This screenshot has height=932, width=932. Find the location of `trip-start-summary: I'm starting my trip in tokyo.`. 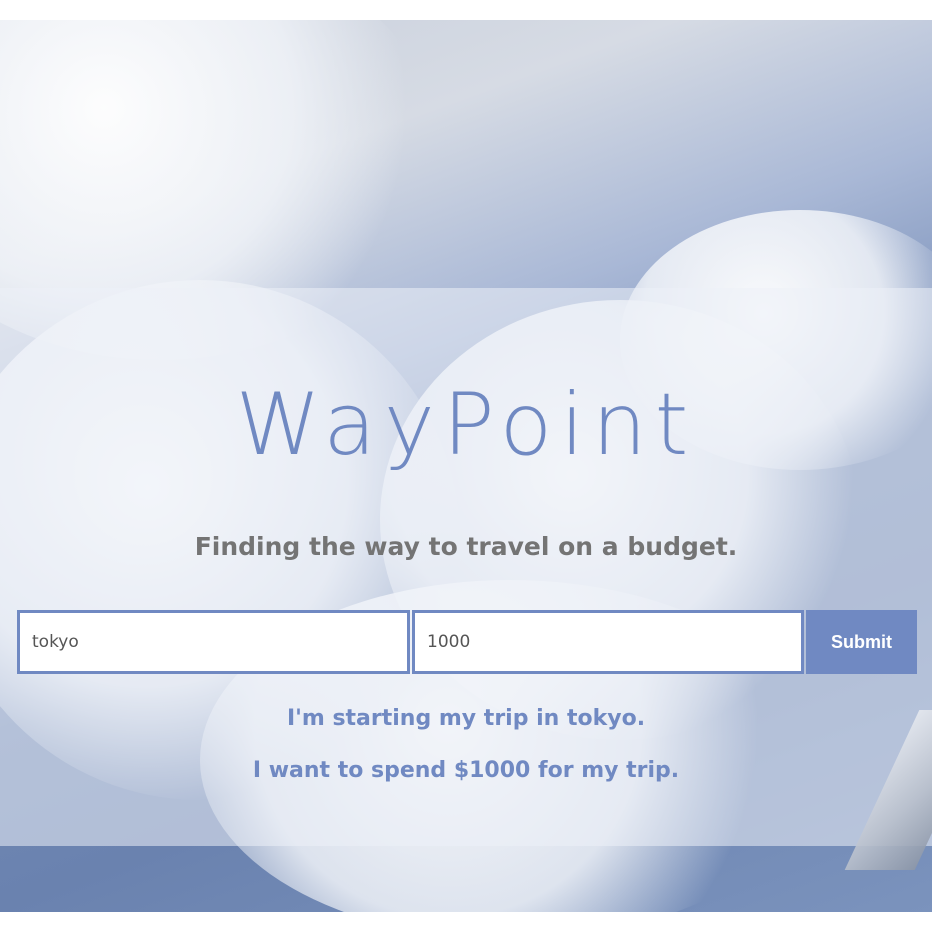

trip-start-summary: I'm starting my trip in tokyo. is located at coordinates (466, 718).